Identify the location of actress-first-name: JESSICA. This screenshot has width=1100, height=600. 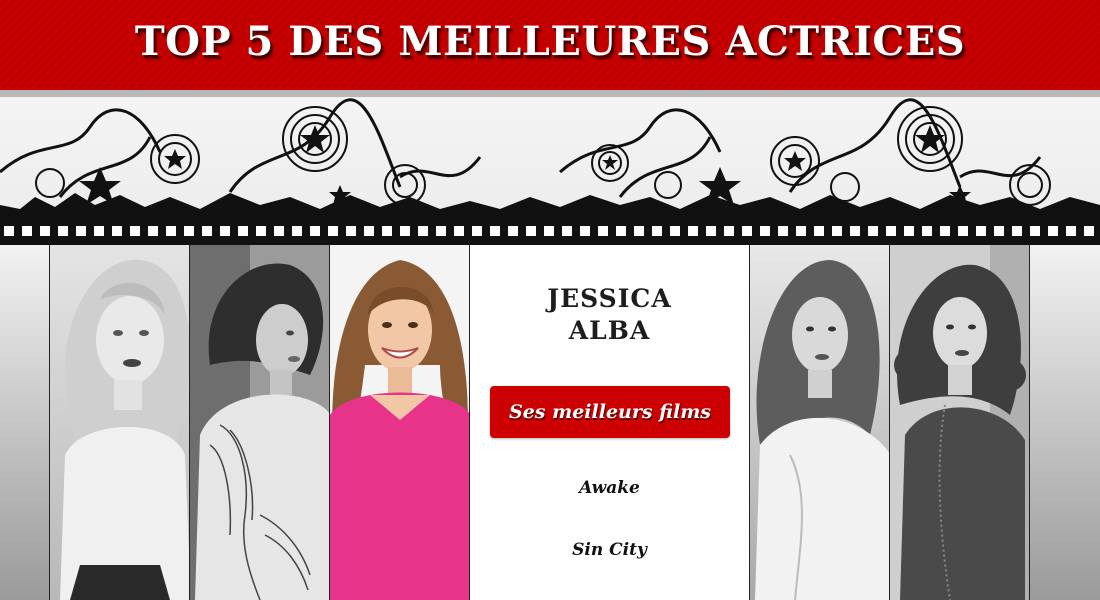
(609, 298).